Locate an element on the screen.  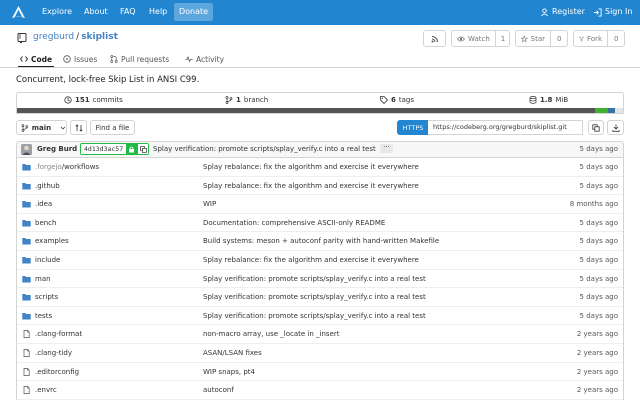
nav-donate: Donate is located at coordinates (194, 12).